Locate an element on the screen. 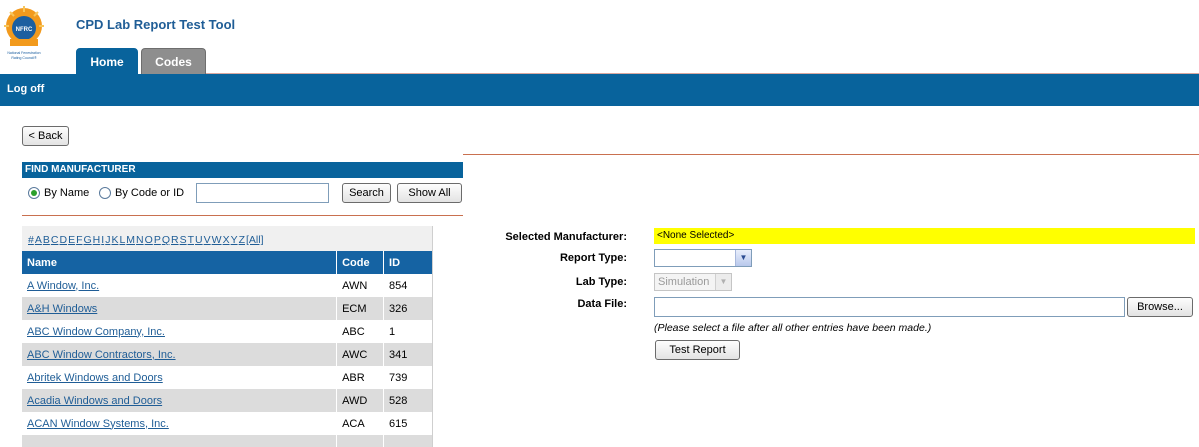  cell-id: 326 is located at coordinates (407, 308).